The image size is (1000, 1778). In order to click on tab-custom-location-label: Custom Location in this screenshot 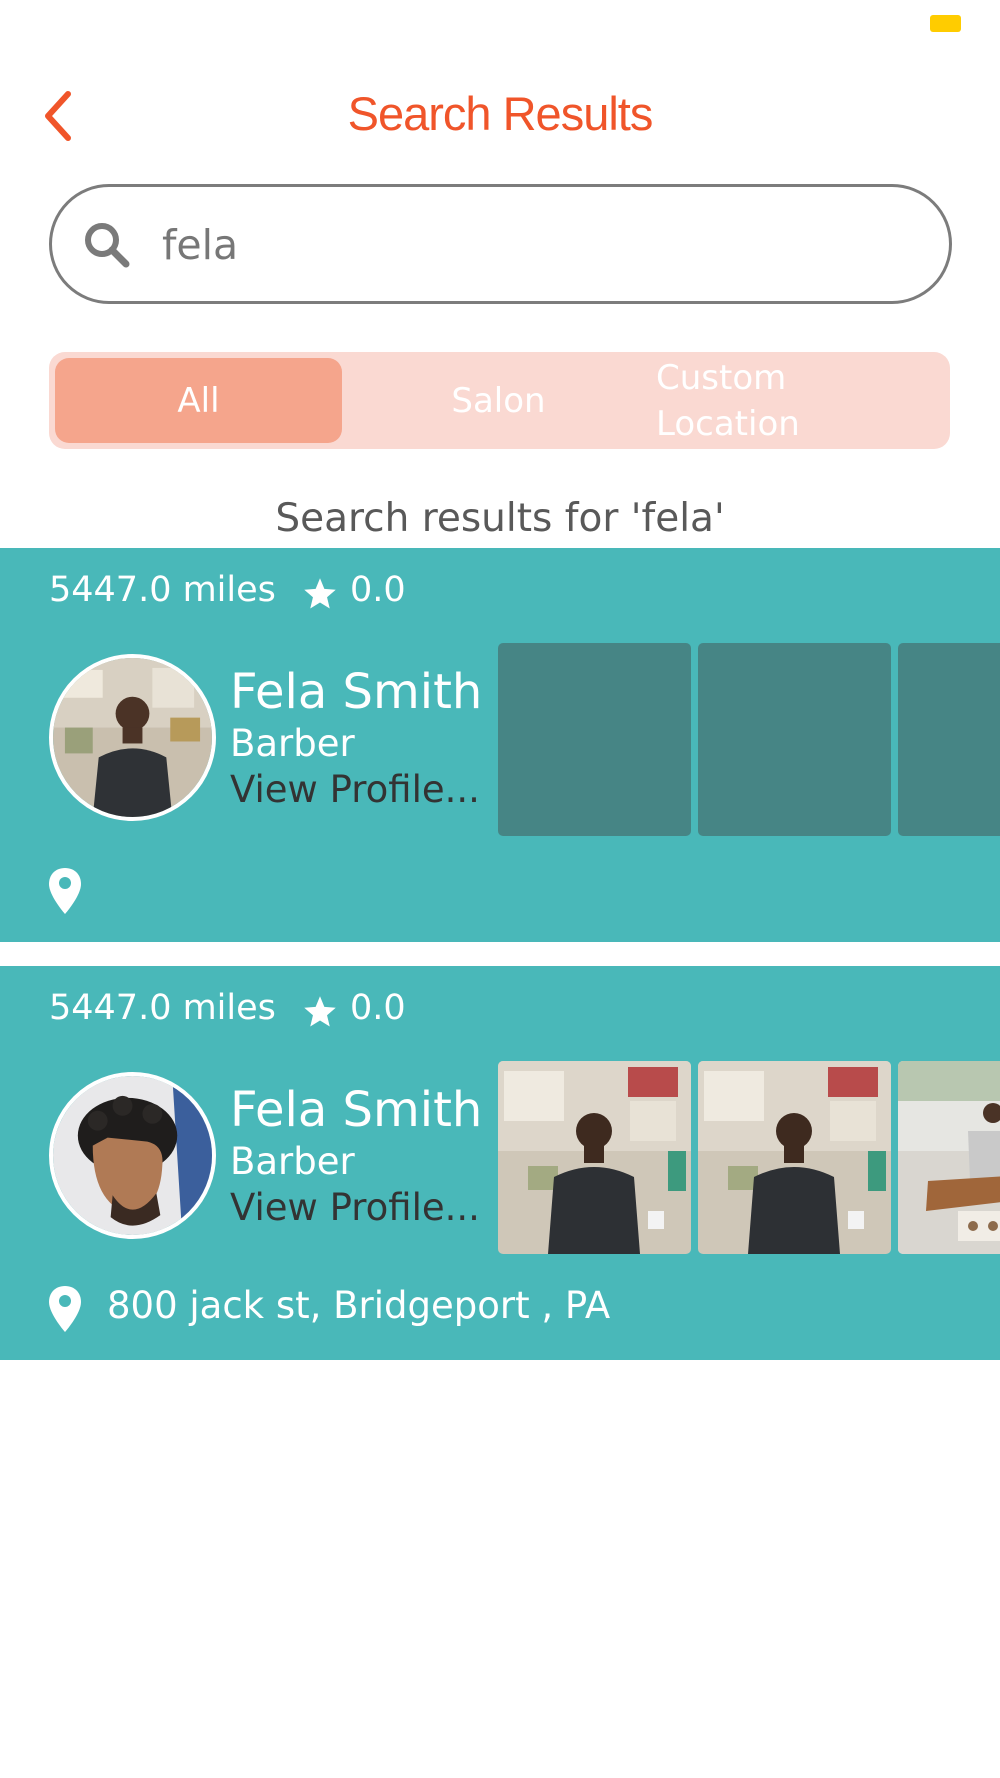, I will do `click(728, 400)`.